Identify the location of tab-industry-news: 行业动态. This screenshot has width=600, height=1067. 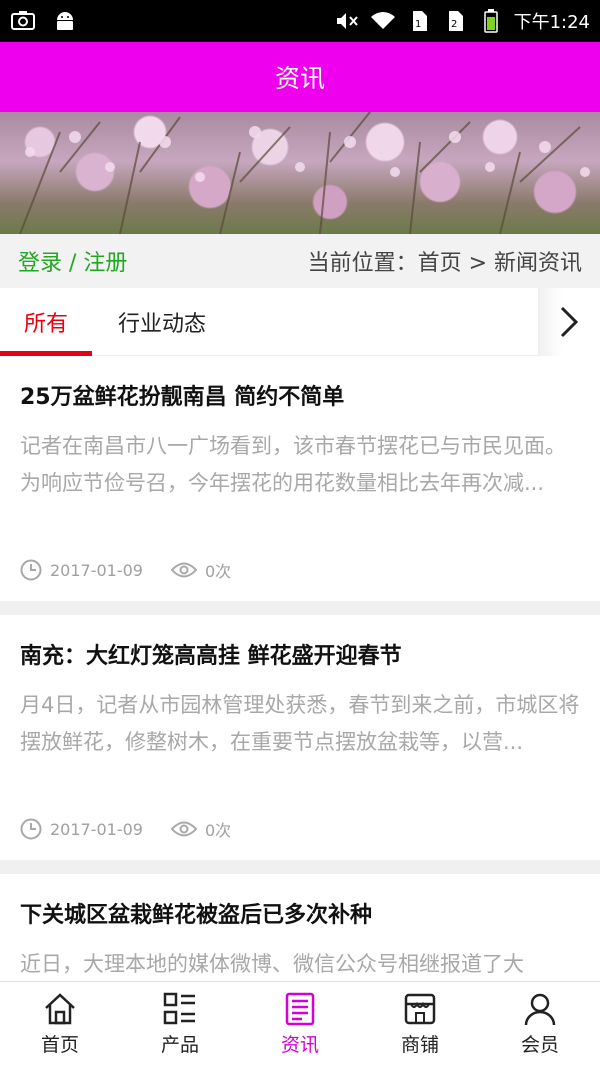
(162, 322).